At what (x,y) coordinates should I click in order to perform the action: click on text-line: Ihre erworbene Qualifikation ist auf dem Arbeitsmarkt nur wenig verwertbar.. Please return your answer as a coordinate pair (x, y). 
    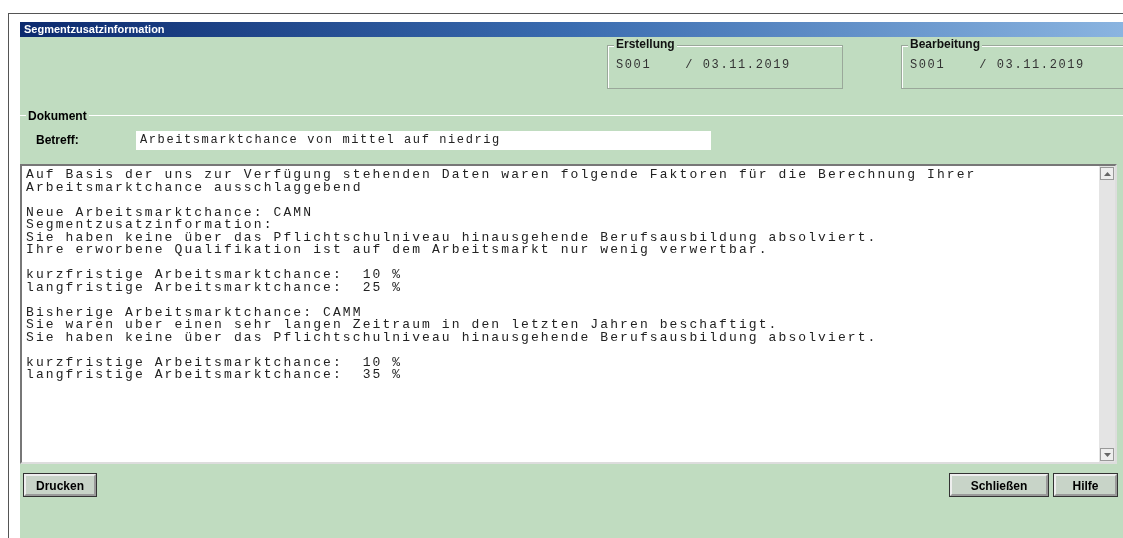
    Looking at the image, I should click on (398, 250).